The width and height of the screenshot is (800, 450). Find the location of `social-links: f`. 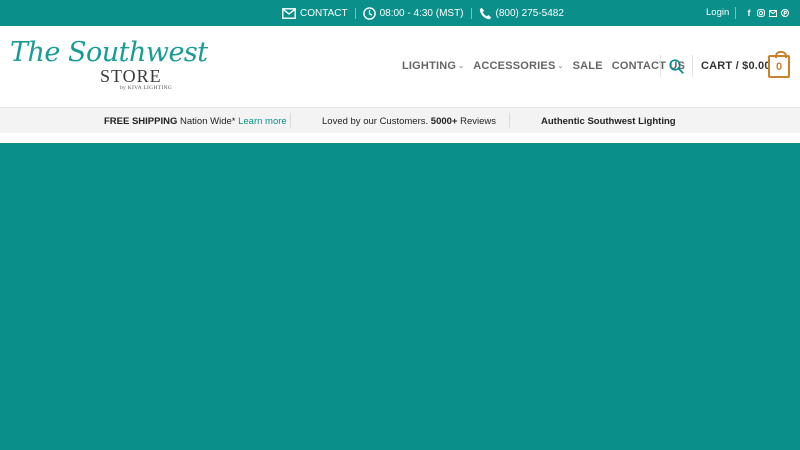

social-links: f is located at coordinates (767, 13).